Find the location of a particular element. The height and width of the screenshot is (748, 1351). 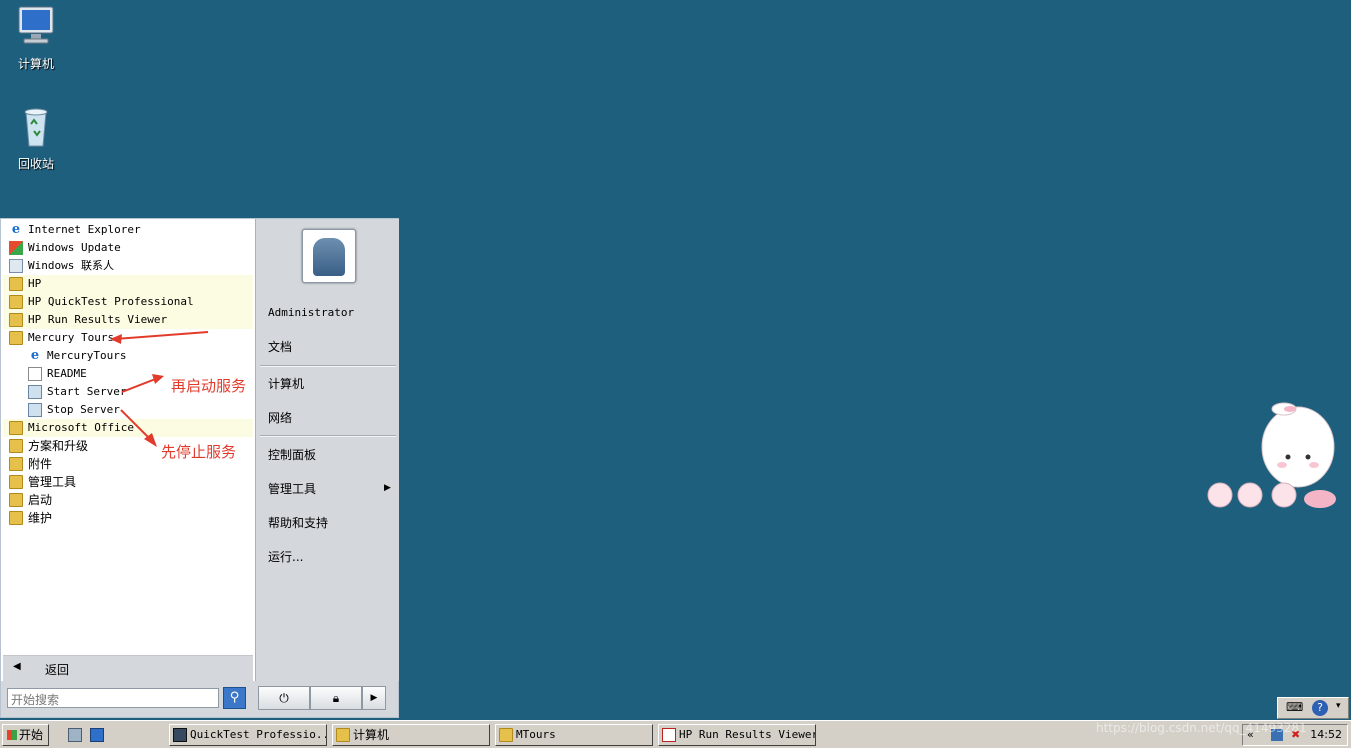

show-desktop-icon is located at coordinates (97, 735).